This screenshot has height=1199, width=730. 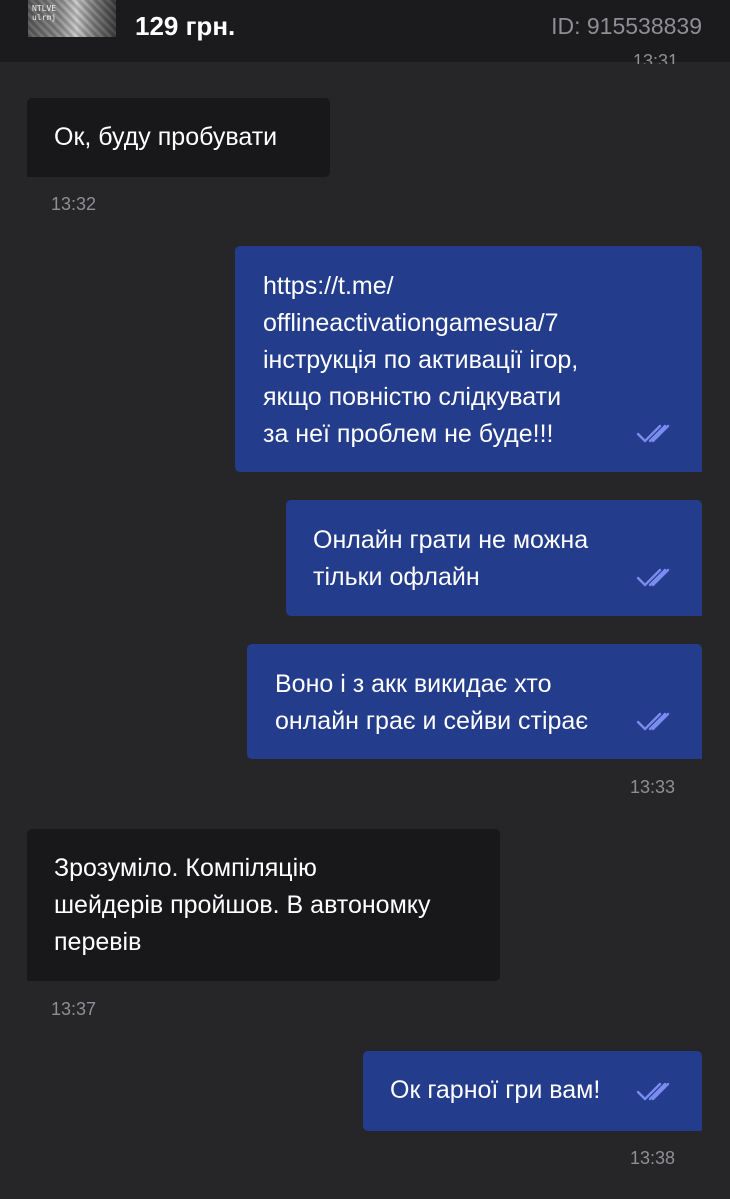 What do you see at coordinates (74, 204) in the screenshot?
I see `message-time: 13:32` at bounding box center [74, 204].